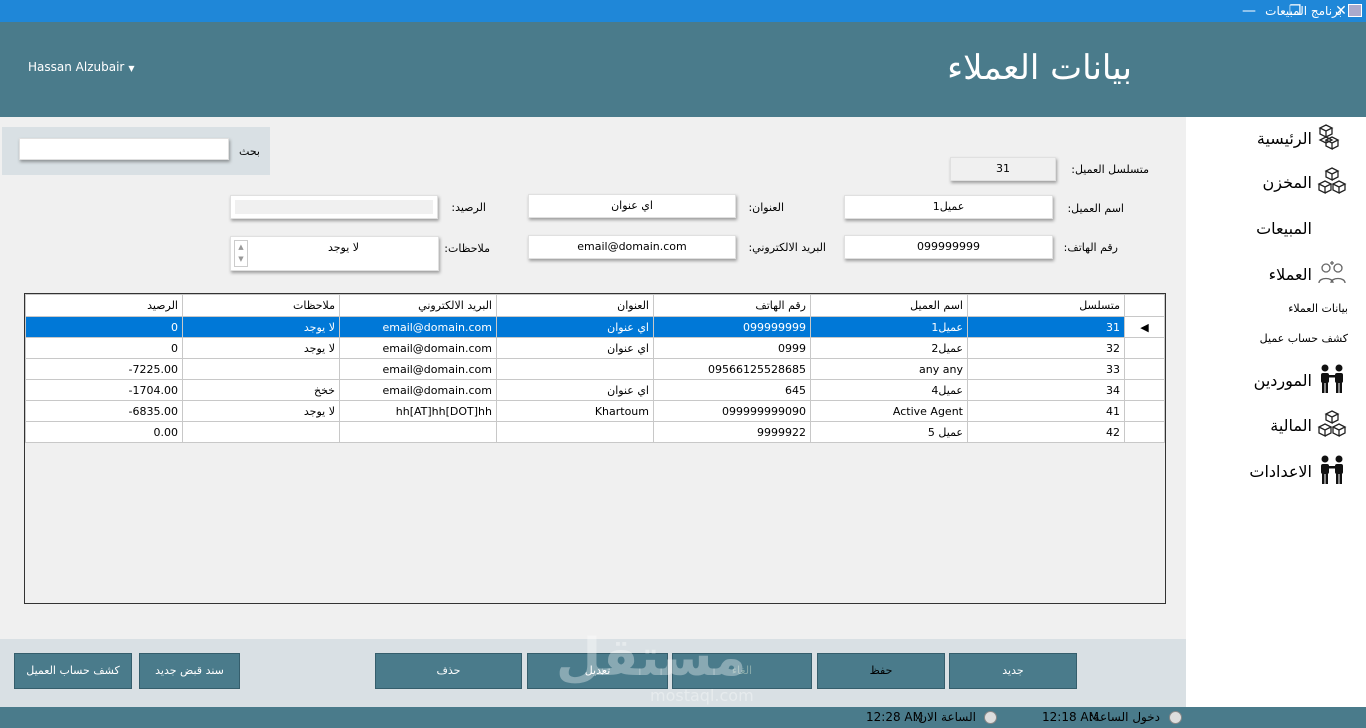 The width and height of the screenshot is (1366, 728). Describe the element at coordinates (448, 671) in the screenshot. I see `delete-button: حذف` at that location.